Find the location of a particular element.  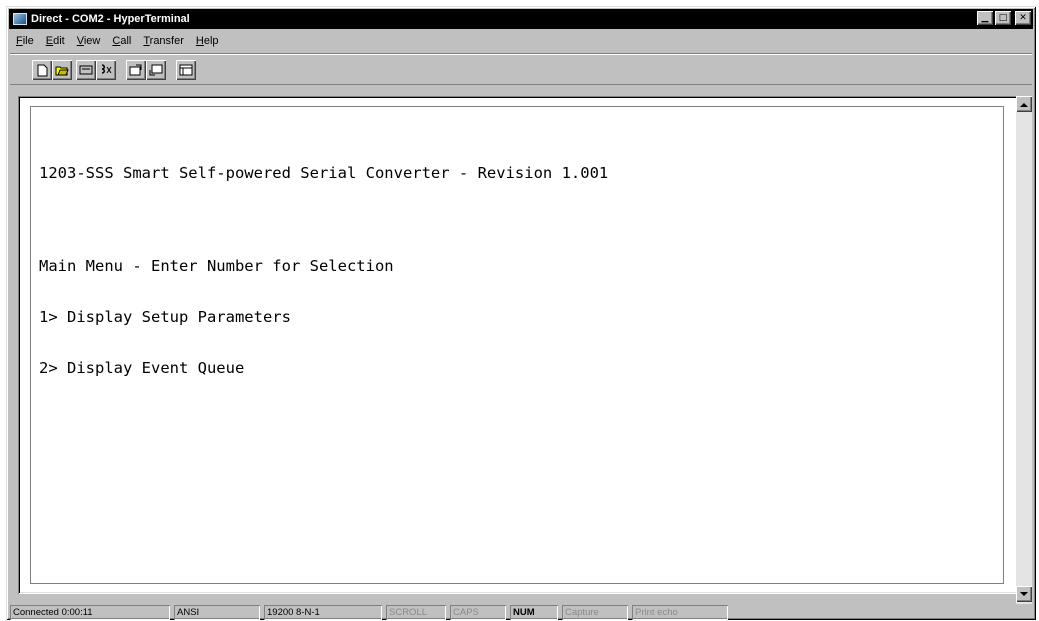

terminal-line-menu-title: Main Menu - Enter Number for Selection is located at coordinates (216, 266).